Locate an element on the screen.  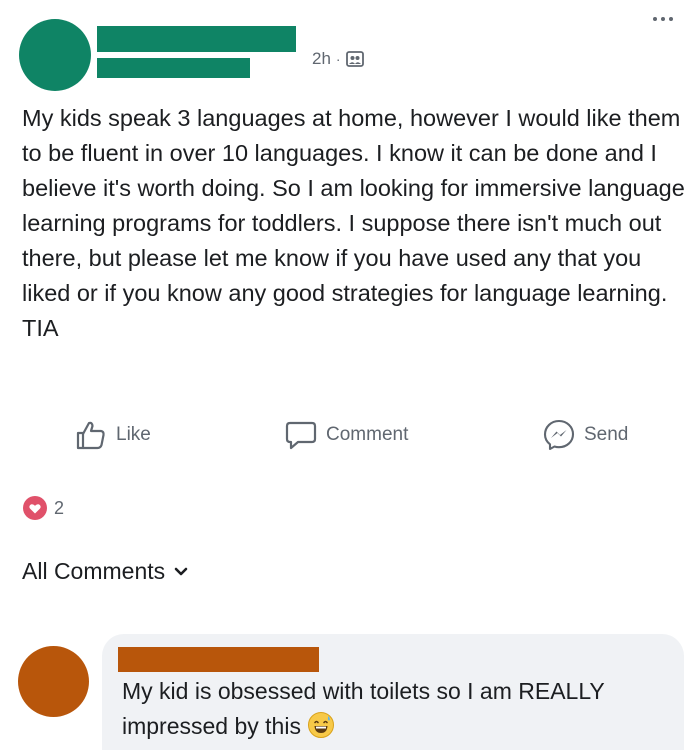
like-label: Like is located at coordinates (133, 434).